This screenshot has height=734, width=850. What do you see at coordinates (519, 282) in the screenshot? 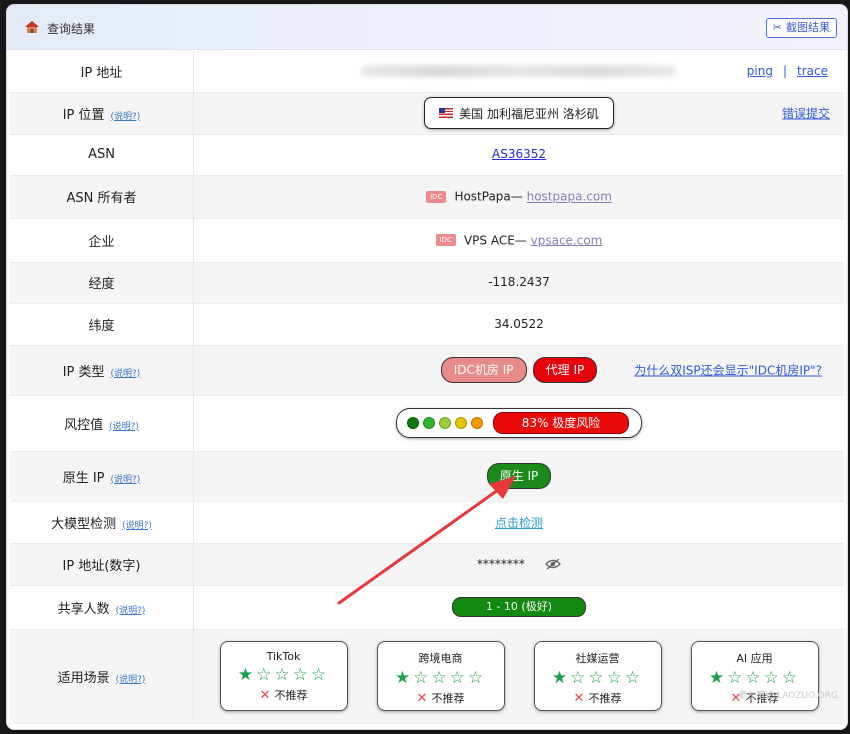
I see `longitude-value: -118.2437` at bounding box center [519, 282].